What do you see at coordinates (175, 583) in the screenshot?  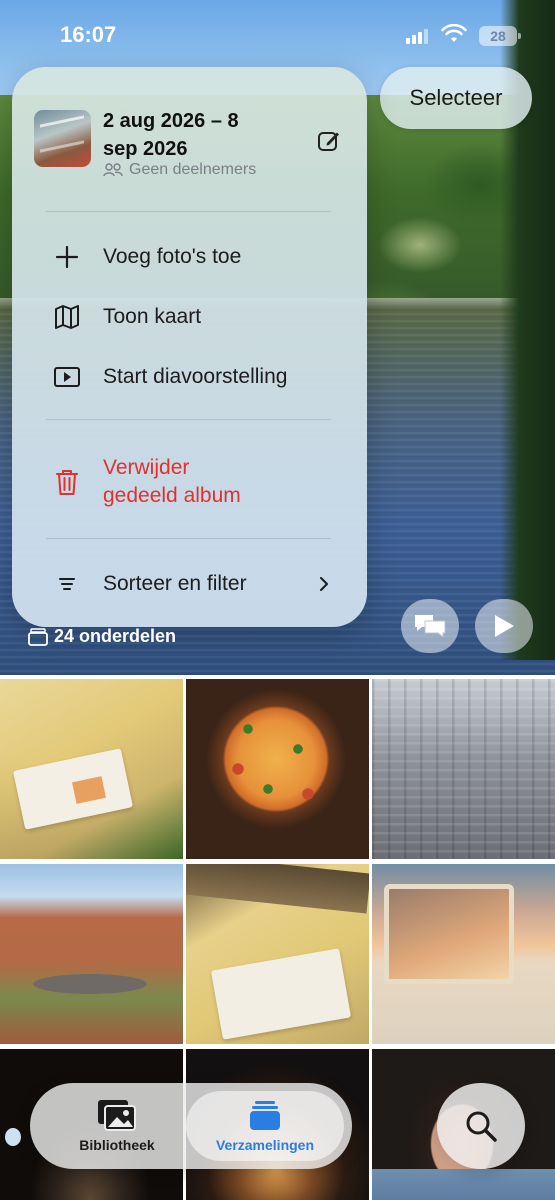 I see `sort-filter-label: Sorteer en filter` at bounding box center [175, 583].